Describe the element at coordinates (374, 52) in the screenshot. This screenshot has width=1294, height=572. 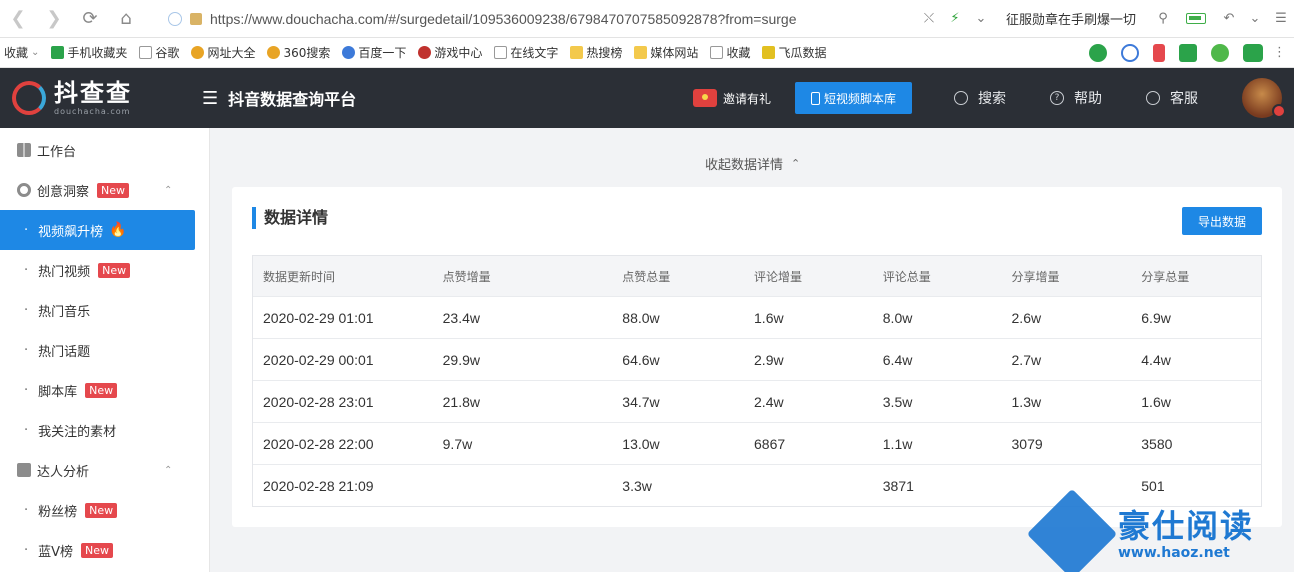
I see `bookmark-baidu: 百度一下` at that location.